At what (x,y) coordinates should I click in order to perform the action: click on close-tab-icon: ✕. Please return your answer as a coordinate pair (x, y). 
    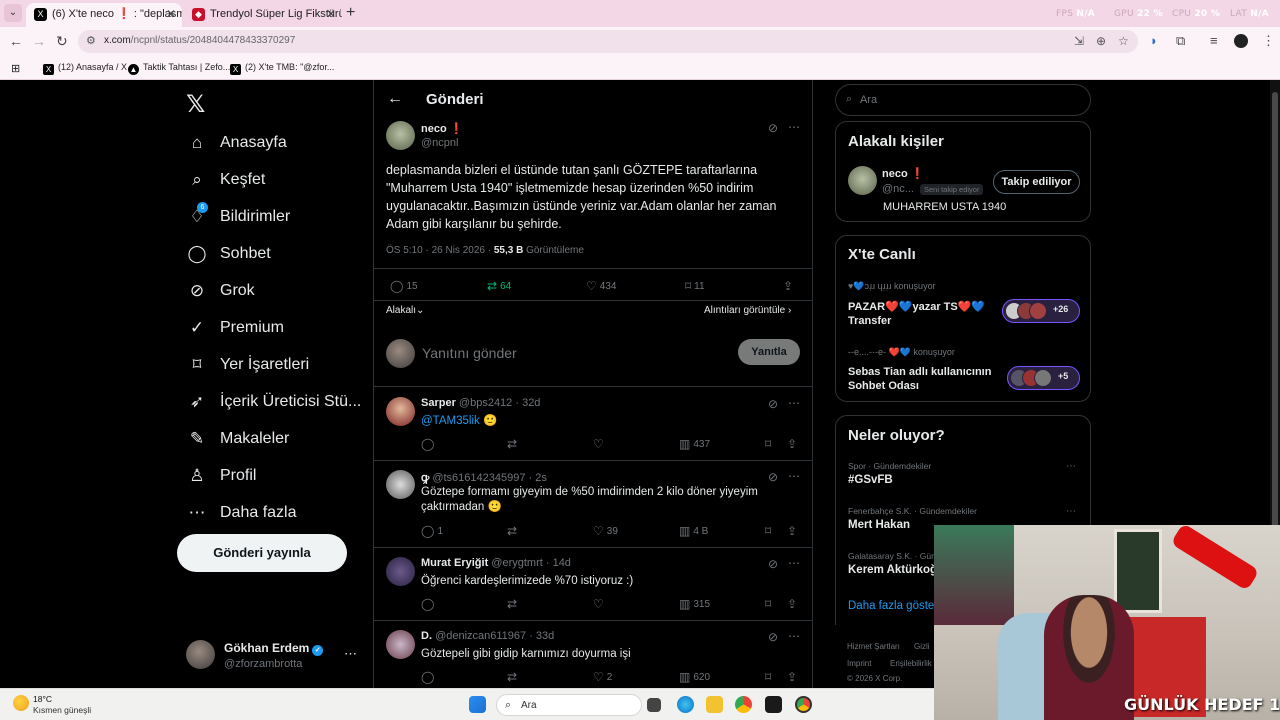
    Looking at the image, I should click on (171, 14).